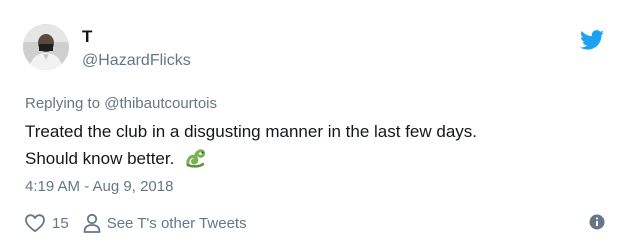 The width and height of the screenshot is (630, 250). What do you see at coordinates (92, 223) in the screenshot?
I see `person-icon` at bounding box center [92, 223].